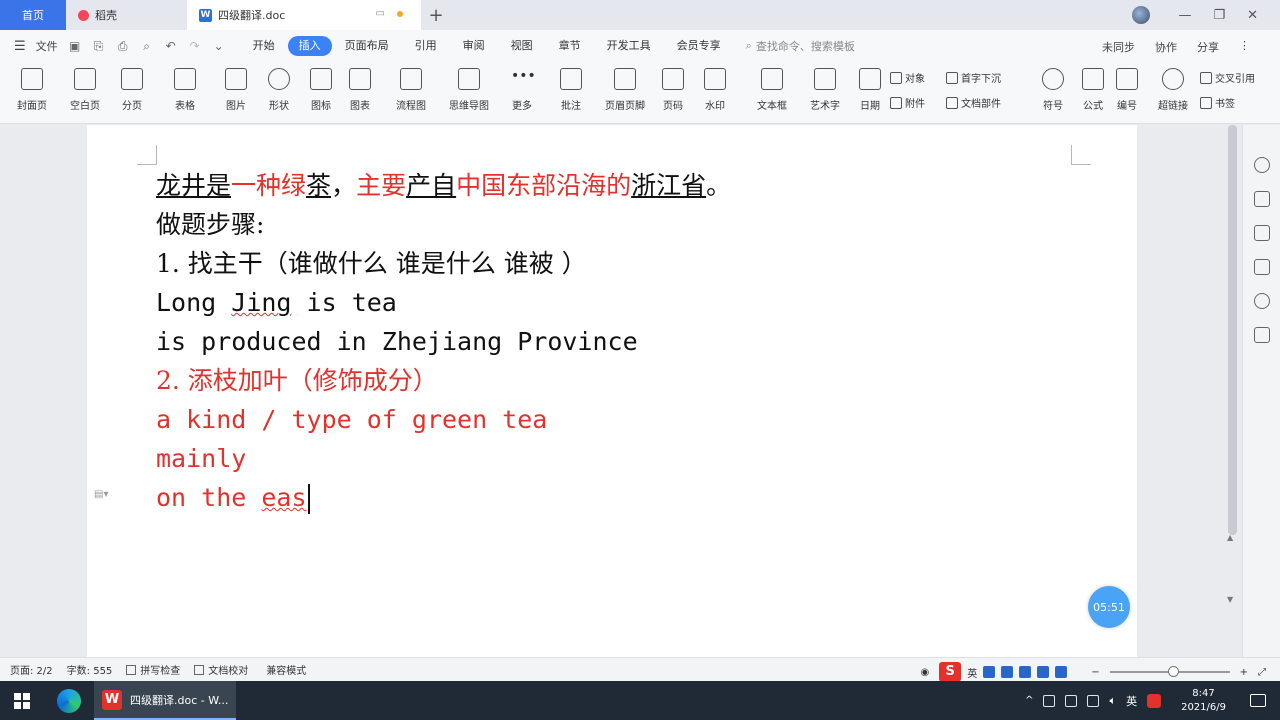  What do you see at coordinates (1184, 15) in the screenshot?
I see `minimize-icon: —` at bounding box center [1184, 15].